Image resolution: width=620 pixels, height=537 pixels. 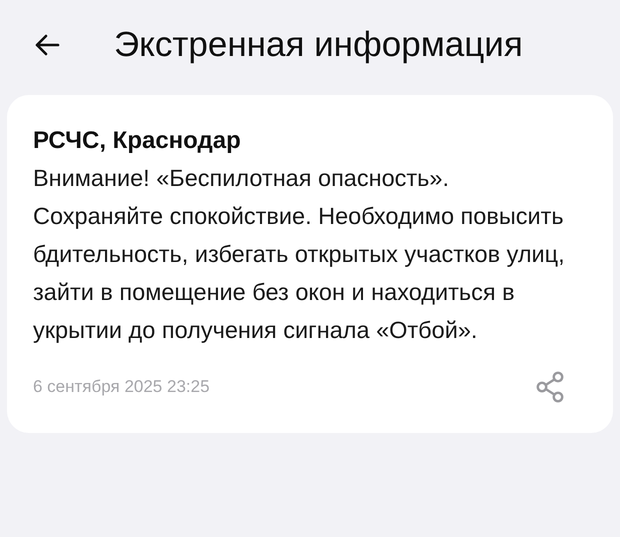 What do you see at coordinates (137, 141) in the screenshot?
I see `alert-sender: РСЧС, Краснодар` at bounding box center [137, 141].